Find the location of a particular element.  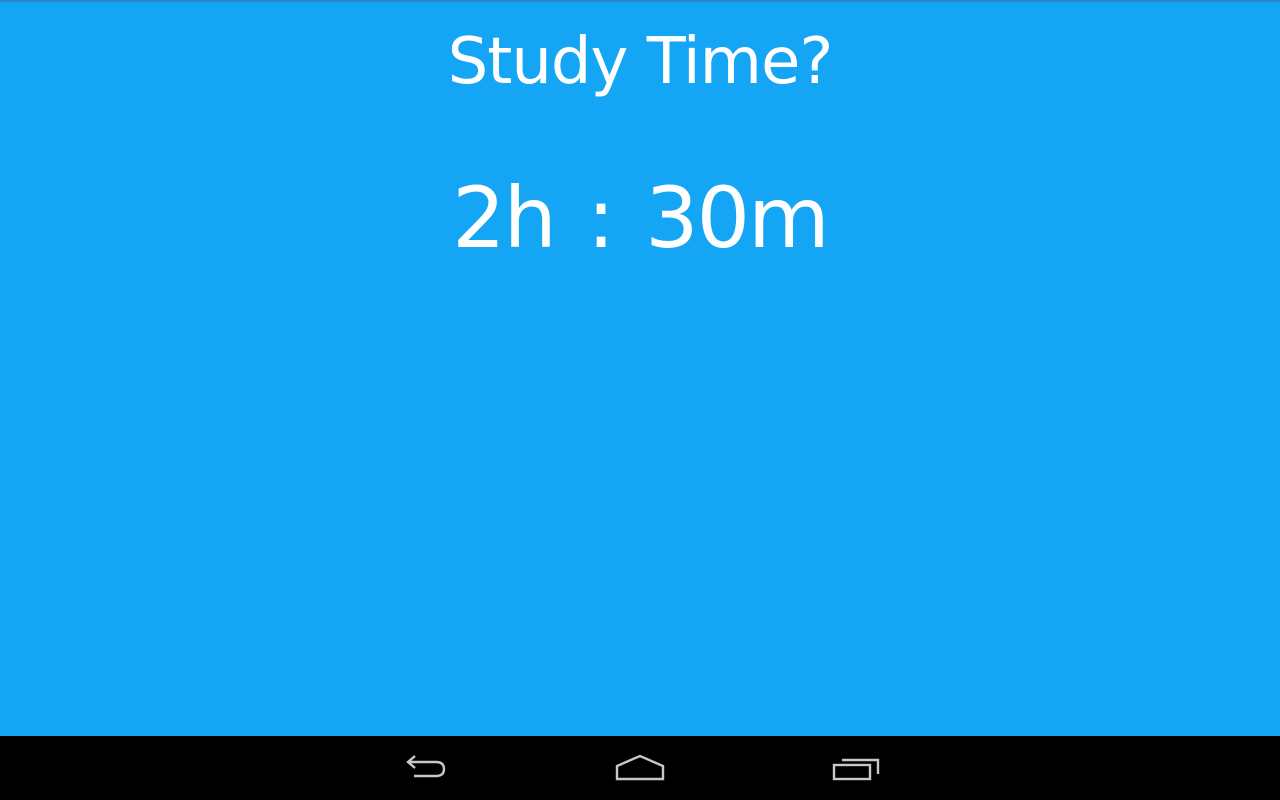

recent-apps-button is located at coordinates (857, 768).